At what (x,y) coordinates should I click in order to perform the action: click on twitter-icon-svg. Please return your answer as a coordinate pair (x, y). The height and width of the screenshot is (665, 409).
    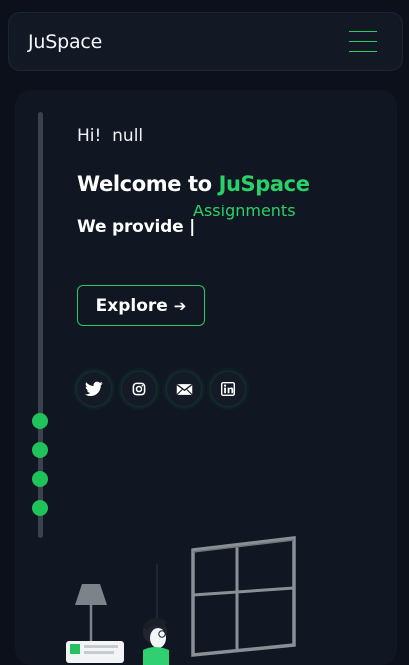
    Looking at the image, I should click on (94, 389).